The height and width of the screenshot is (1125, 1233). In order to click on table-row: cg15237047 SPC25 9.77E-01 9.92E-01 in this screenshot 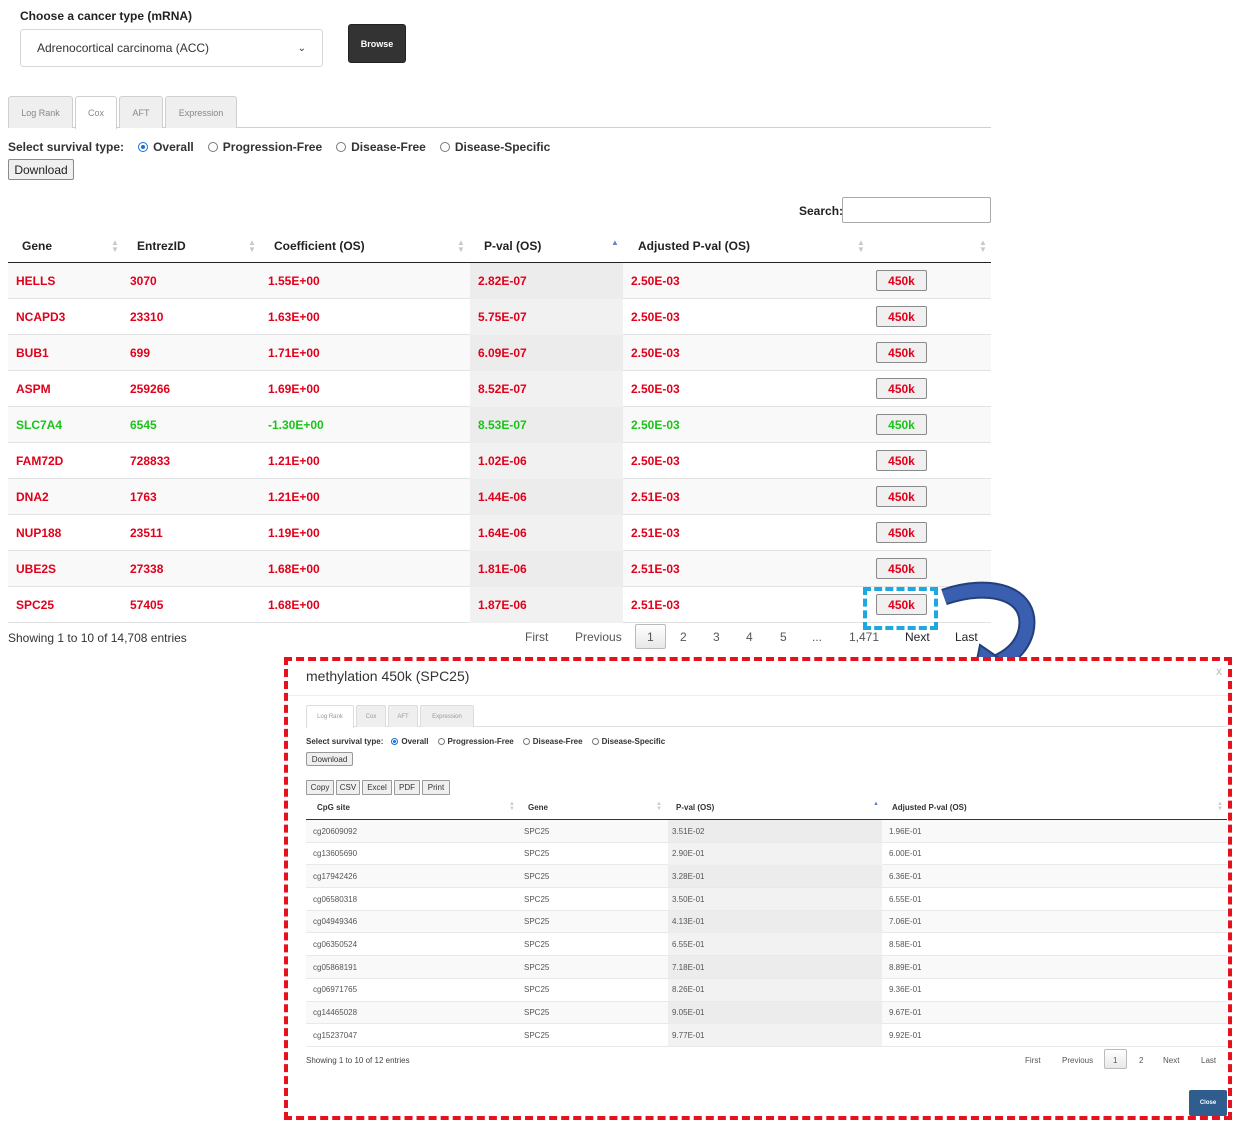, I will do `click(766, 1035)`.